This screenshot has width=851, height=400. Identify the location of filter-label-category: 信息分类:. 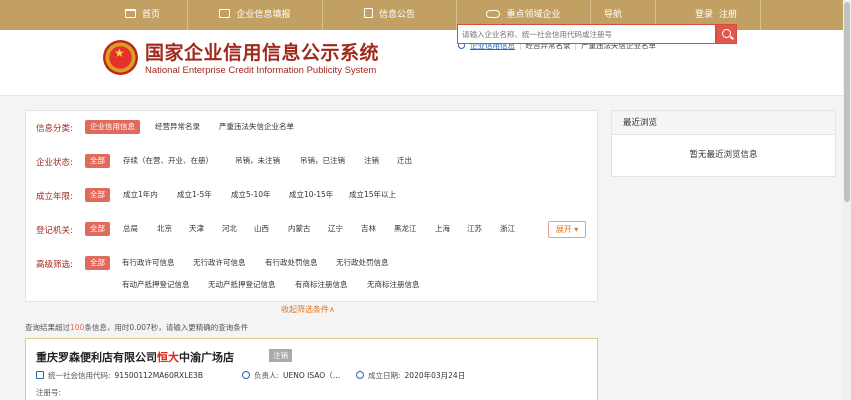
(54, 129).